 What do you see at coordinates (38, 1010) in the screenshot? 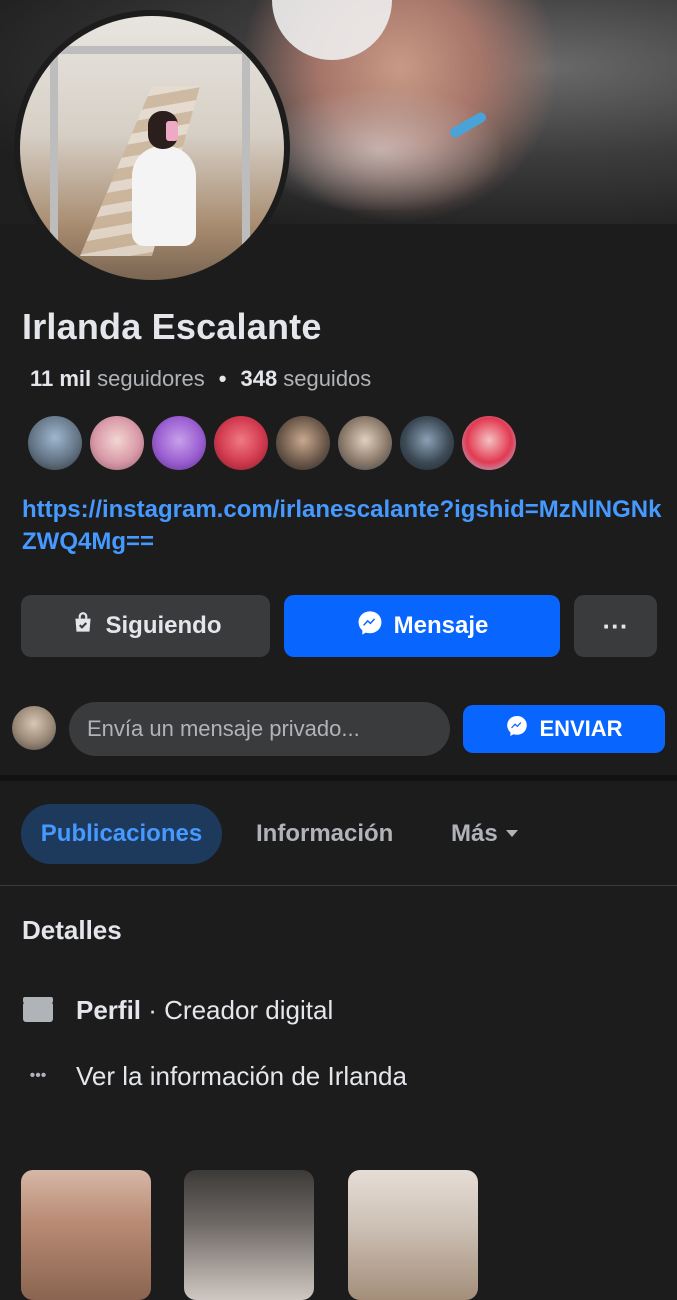
I see `clapperboard-icon` at bounding box center [38, 1010].